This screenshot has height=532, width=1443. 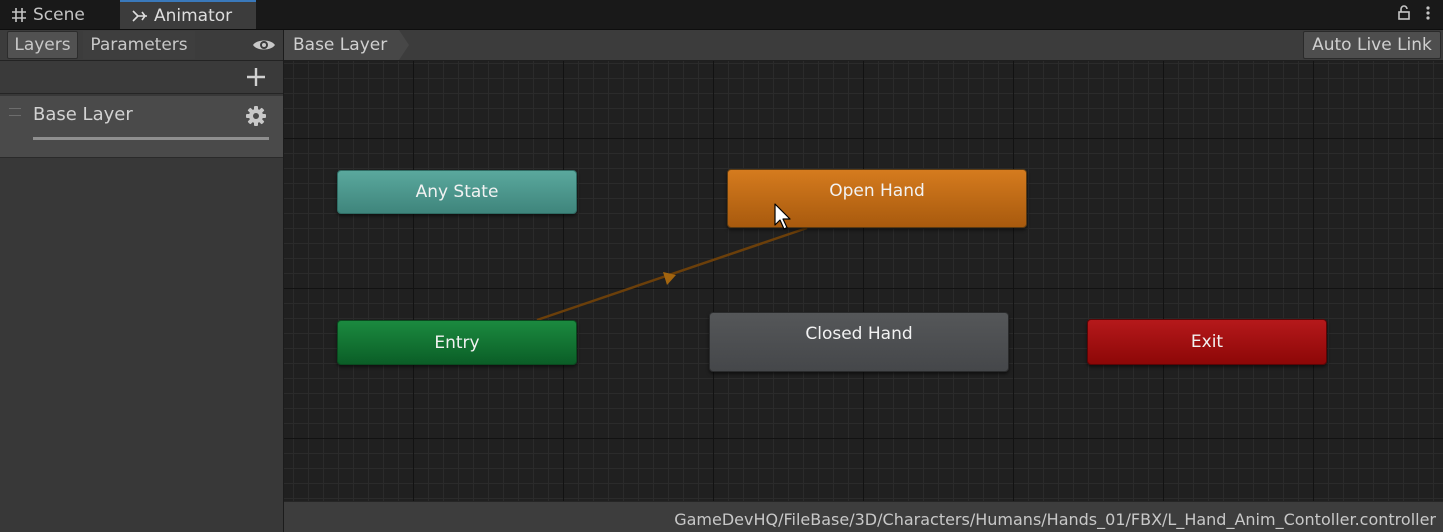 What do you see at coordinates (1414, 14) in the screenshot?
I see `window-controls` at bounding box center [1414, 14].